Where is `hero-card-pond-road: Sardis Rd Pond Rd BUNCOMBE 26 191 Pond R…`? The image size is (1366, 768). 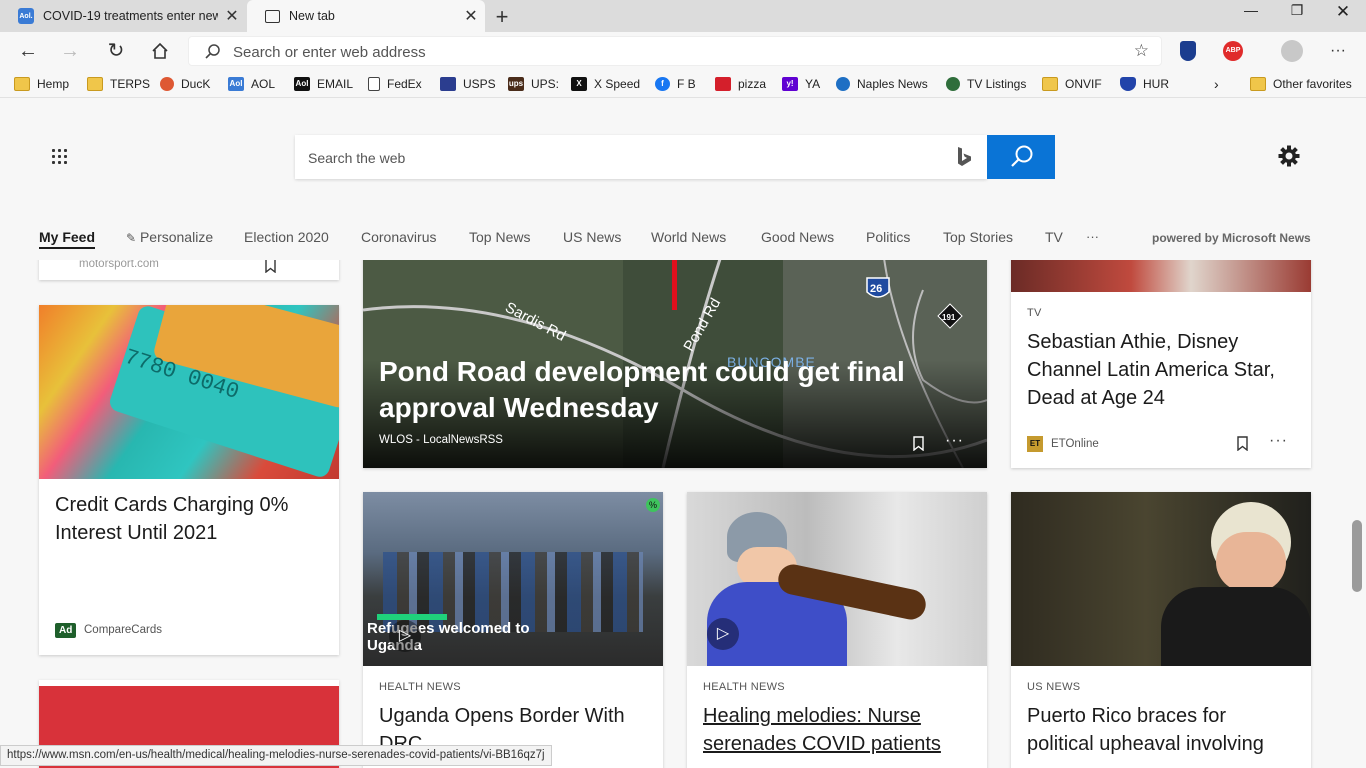 hero-card-pond-road: Sardis Rd Pond Rd BUNCOMBE 26 191 Pond R… is located at coordinates (675, 364).